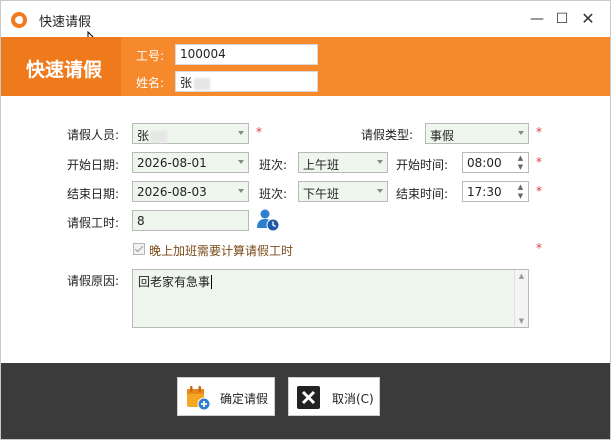 This screenshot has width=611, height=440. I want to click on employee-id-field: 100004, so click(246, 54).